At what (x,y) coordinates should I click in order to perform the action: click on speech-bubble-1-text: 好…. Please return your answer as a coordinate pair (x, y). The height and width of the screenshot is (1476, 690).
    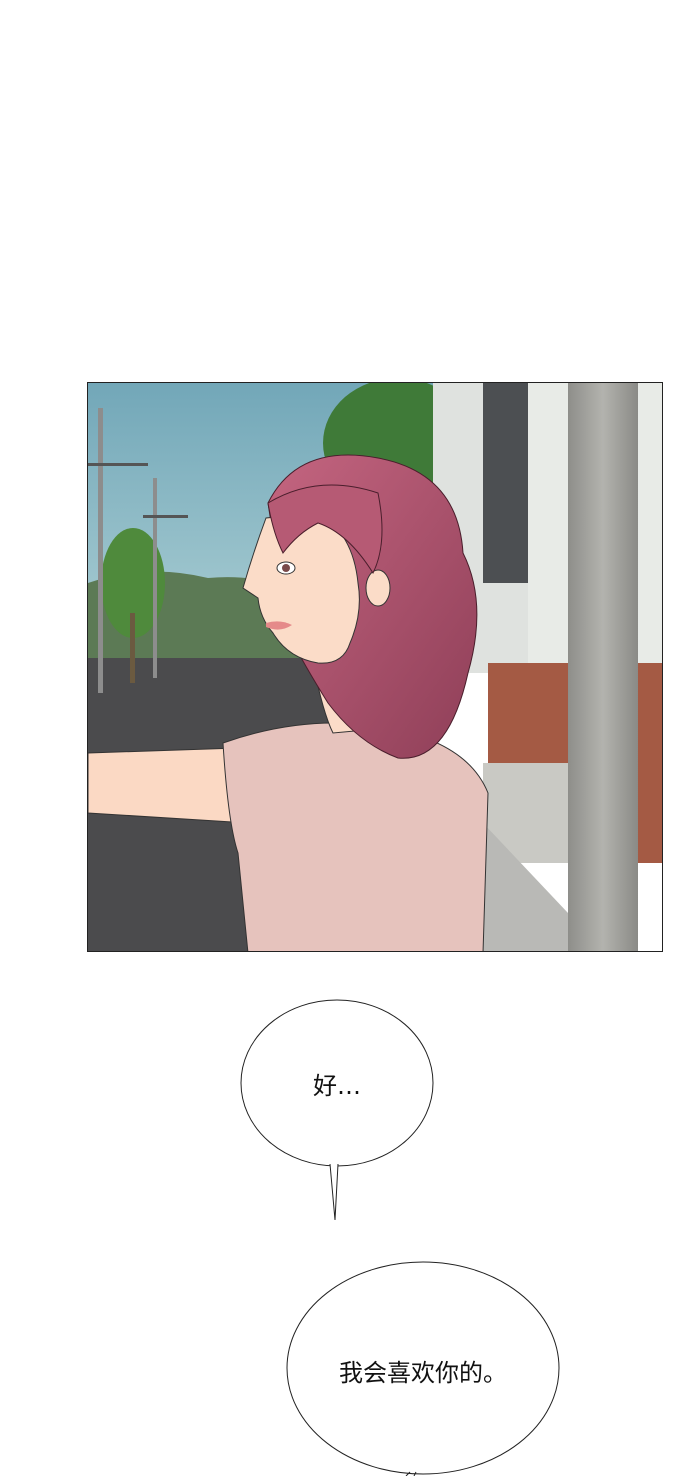
    Looking at the image, I should click on (337, 1086).